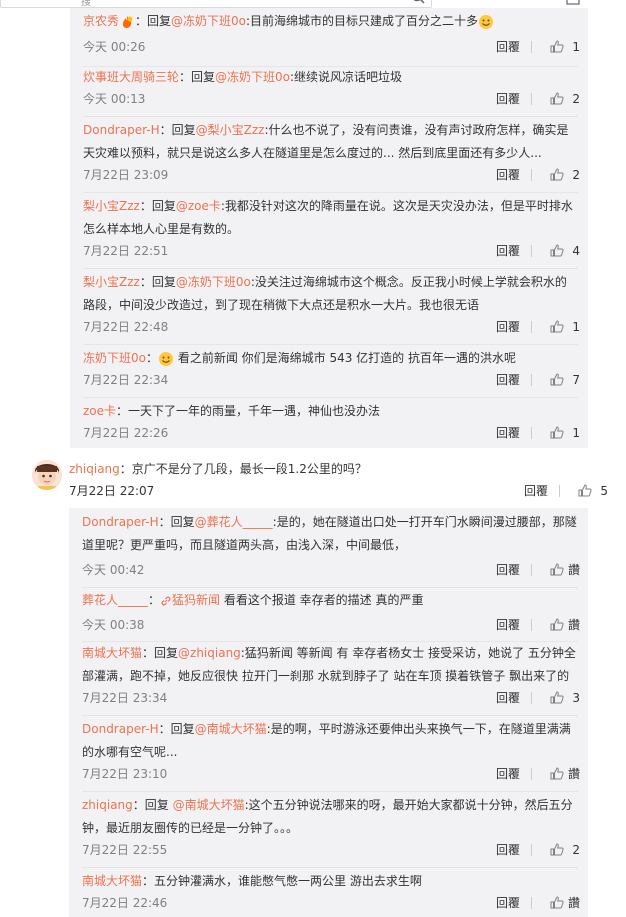 The image size is (626, 917). I want to click on reply-meta: 7月22日 22:51 回覆 4, so click(331, 251).